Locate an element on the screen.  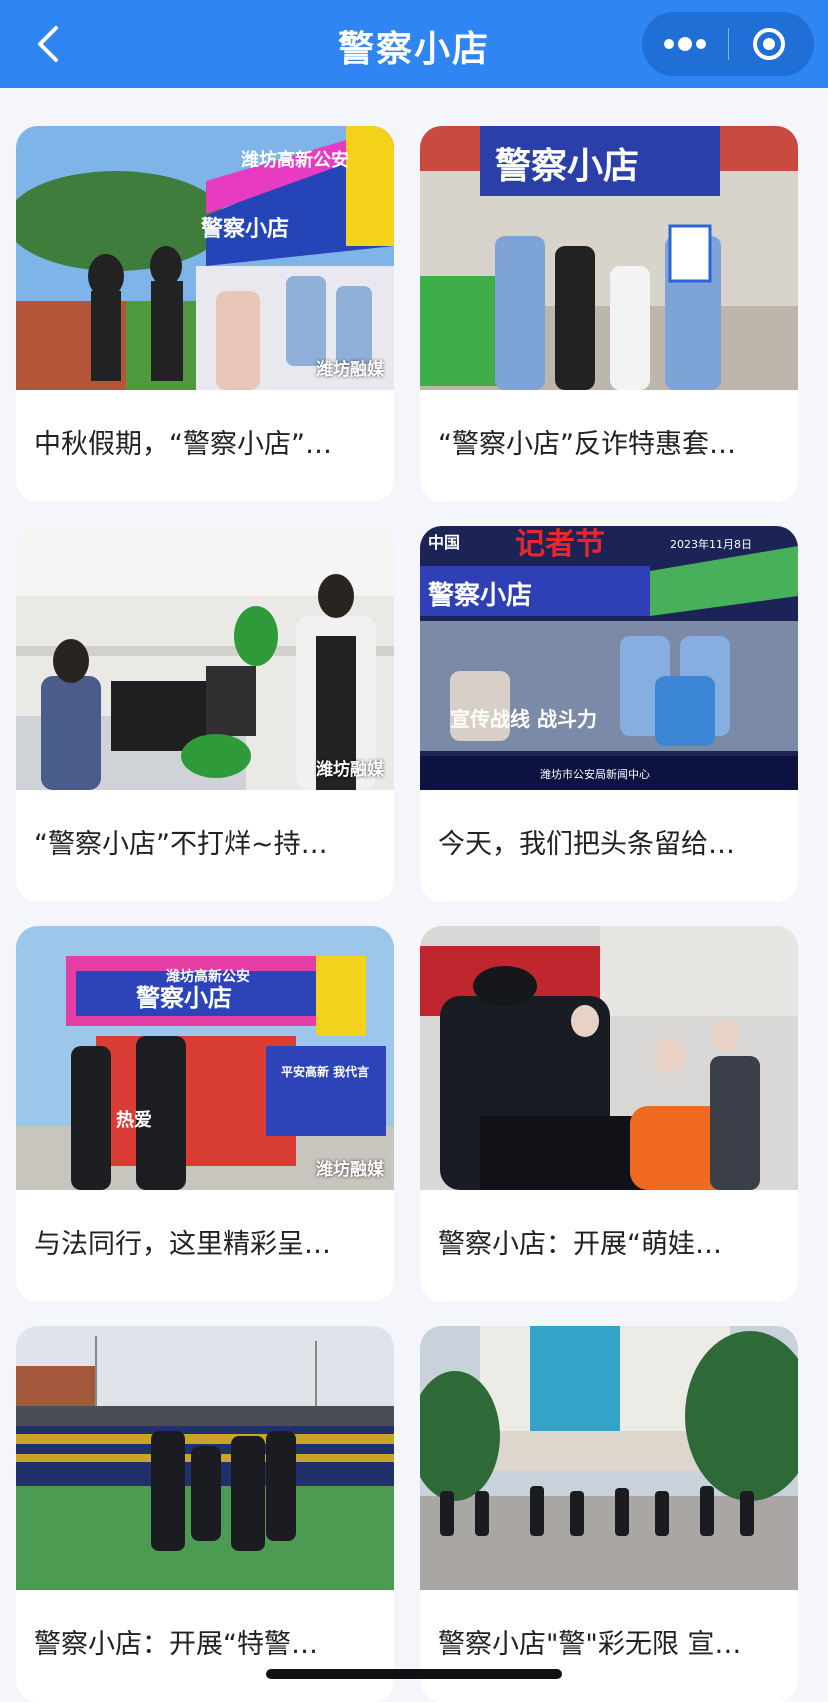
article-thumbnail: 潍坊融媒 is located at coordinates (205, 658).